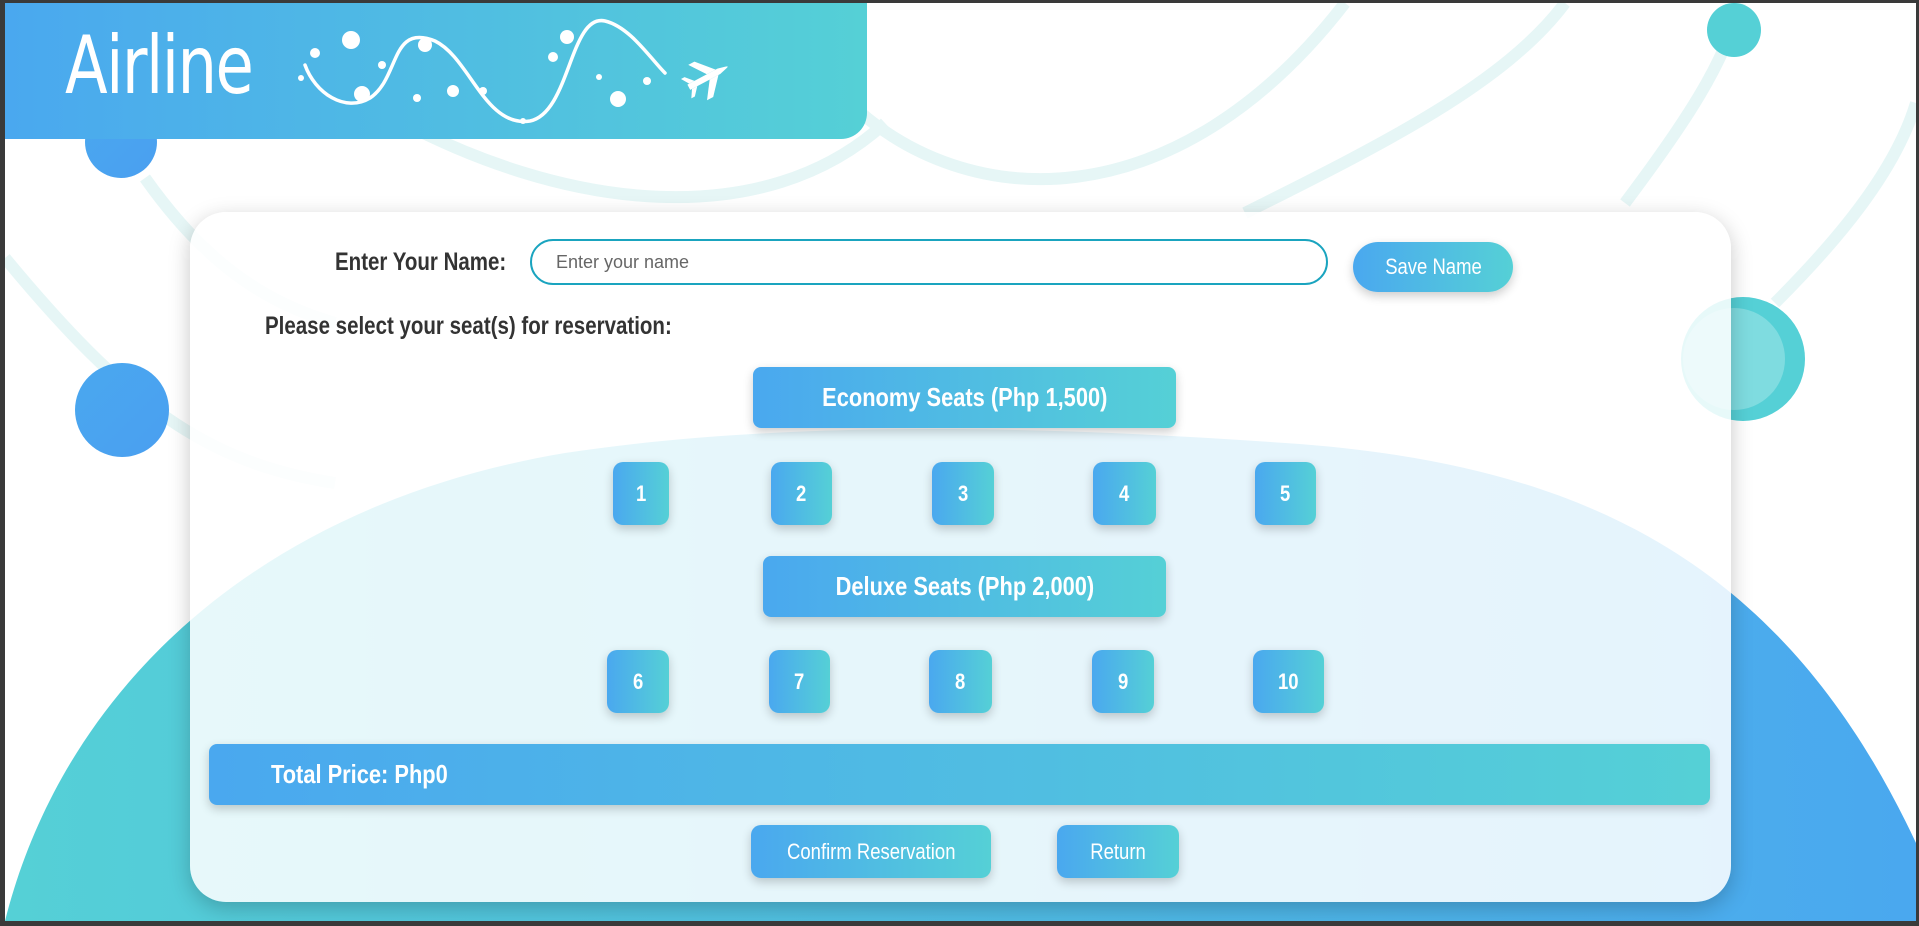 The height and width of the screenshot is (926, 1919). I want to click on app-header: Airline, so click(436, 71).